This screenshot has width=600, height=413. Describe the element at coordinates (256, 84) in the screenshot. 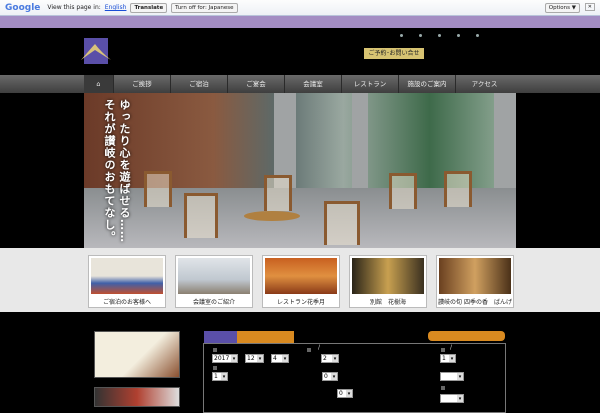

I see `nav-banquet: ご宴会` at that location.